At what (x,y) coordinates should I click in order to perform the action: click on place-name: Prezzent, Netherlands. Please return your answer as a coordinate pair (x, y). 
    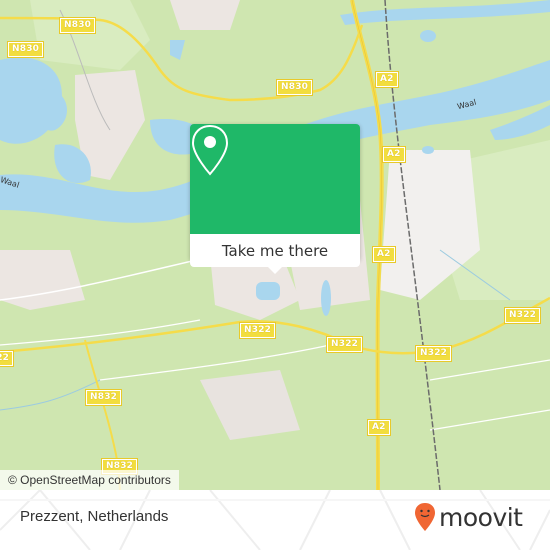
    Looking at the image, I should click on (94, 516).